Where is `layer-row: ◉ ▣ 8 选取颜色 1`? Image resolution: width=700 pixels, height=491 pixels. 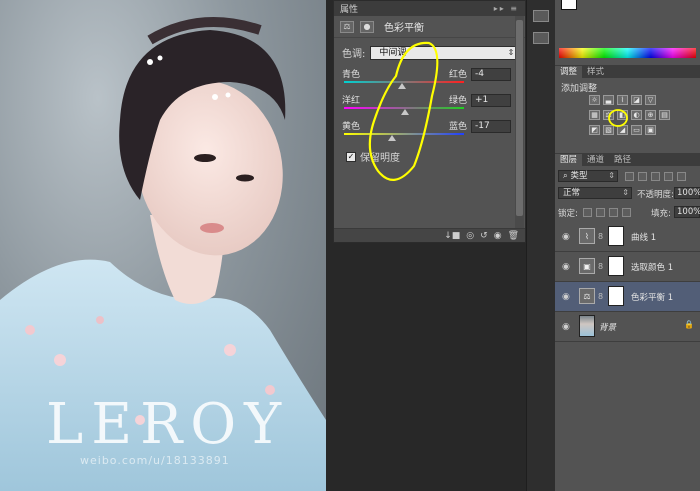 layer-row: ◉ ▣ 8 选取颜色 1 is located at coordinates (627, 267).